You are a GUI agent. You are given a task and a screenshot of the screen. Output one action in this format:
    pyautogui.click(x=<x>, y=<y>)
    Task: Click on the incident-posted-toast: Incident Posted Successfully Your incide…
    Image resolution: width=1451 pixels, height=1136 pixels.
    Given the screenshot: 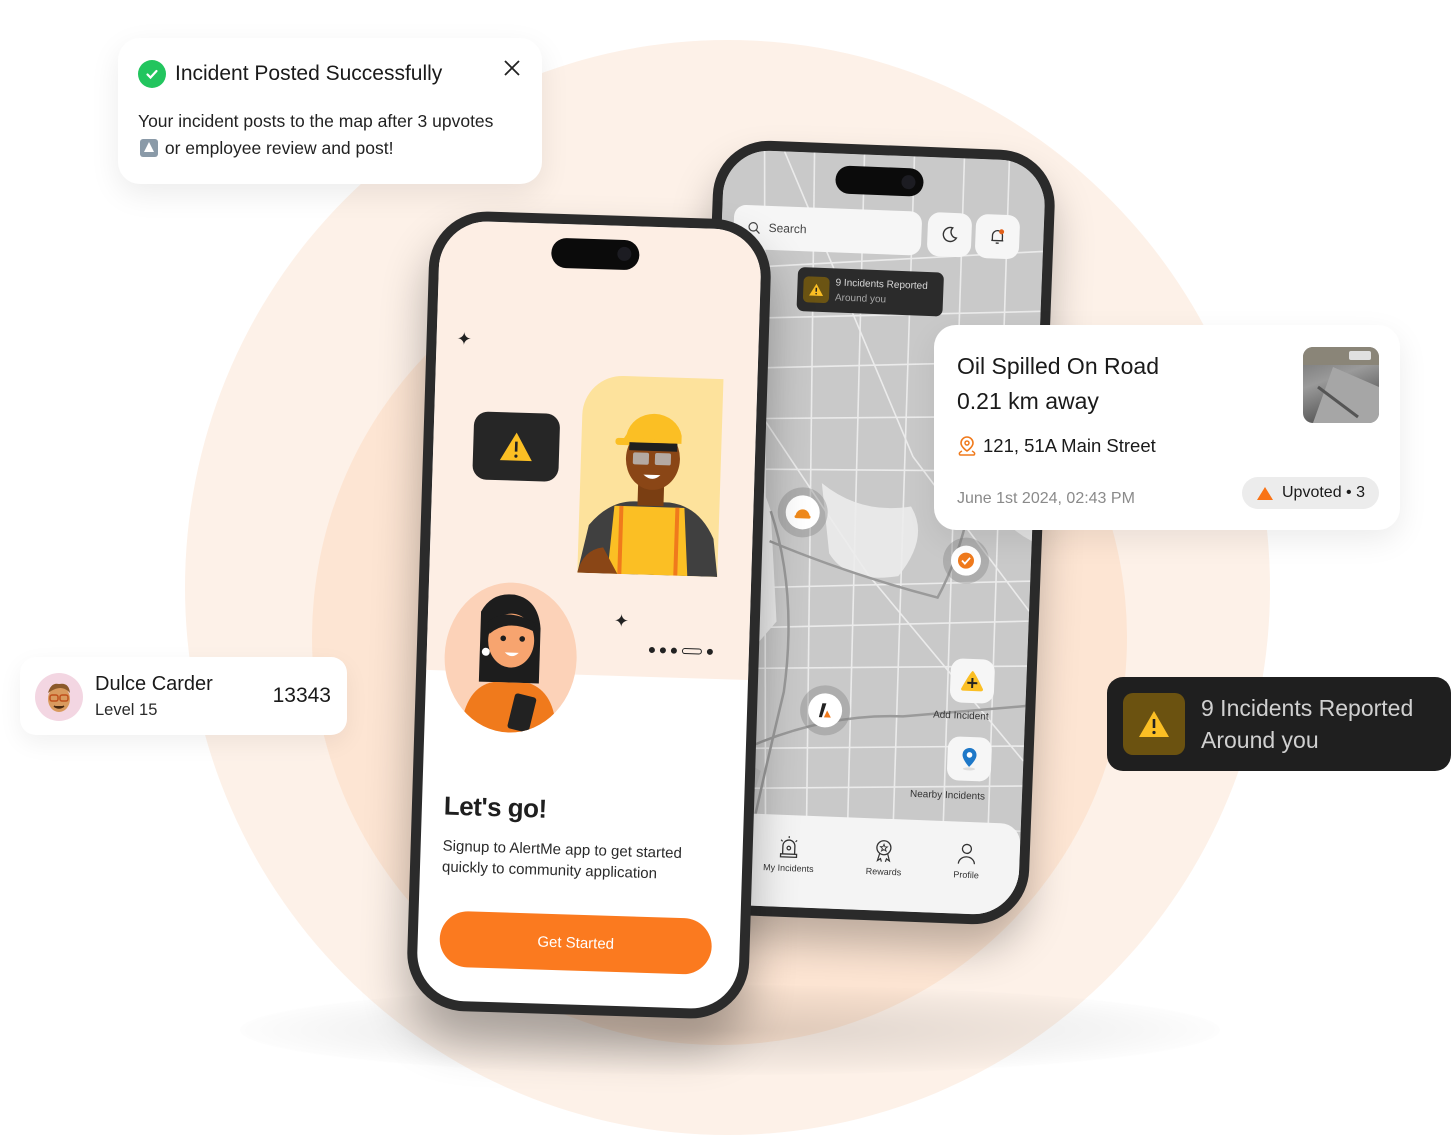 What is the action you would take?
    pyautogui.click(x=330, y=111)
    